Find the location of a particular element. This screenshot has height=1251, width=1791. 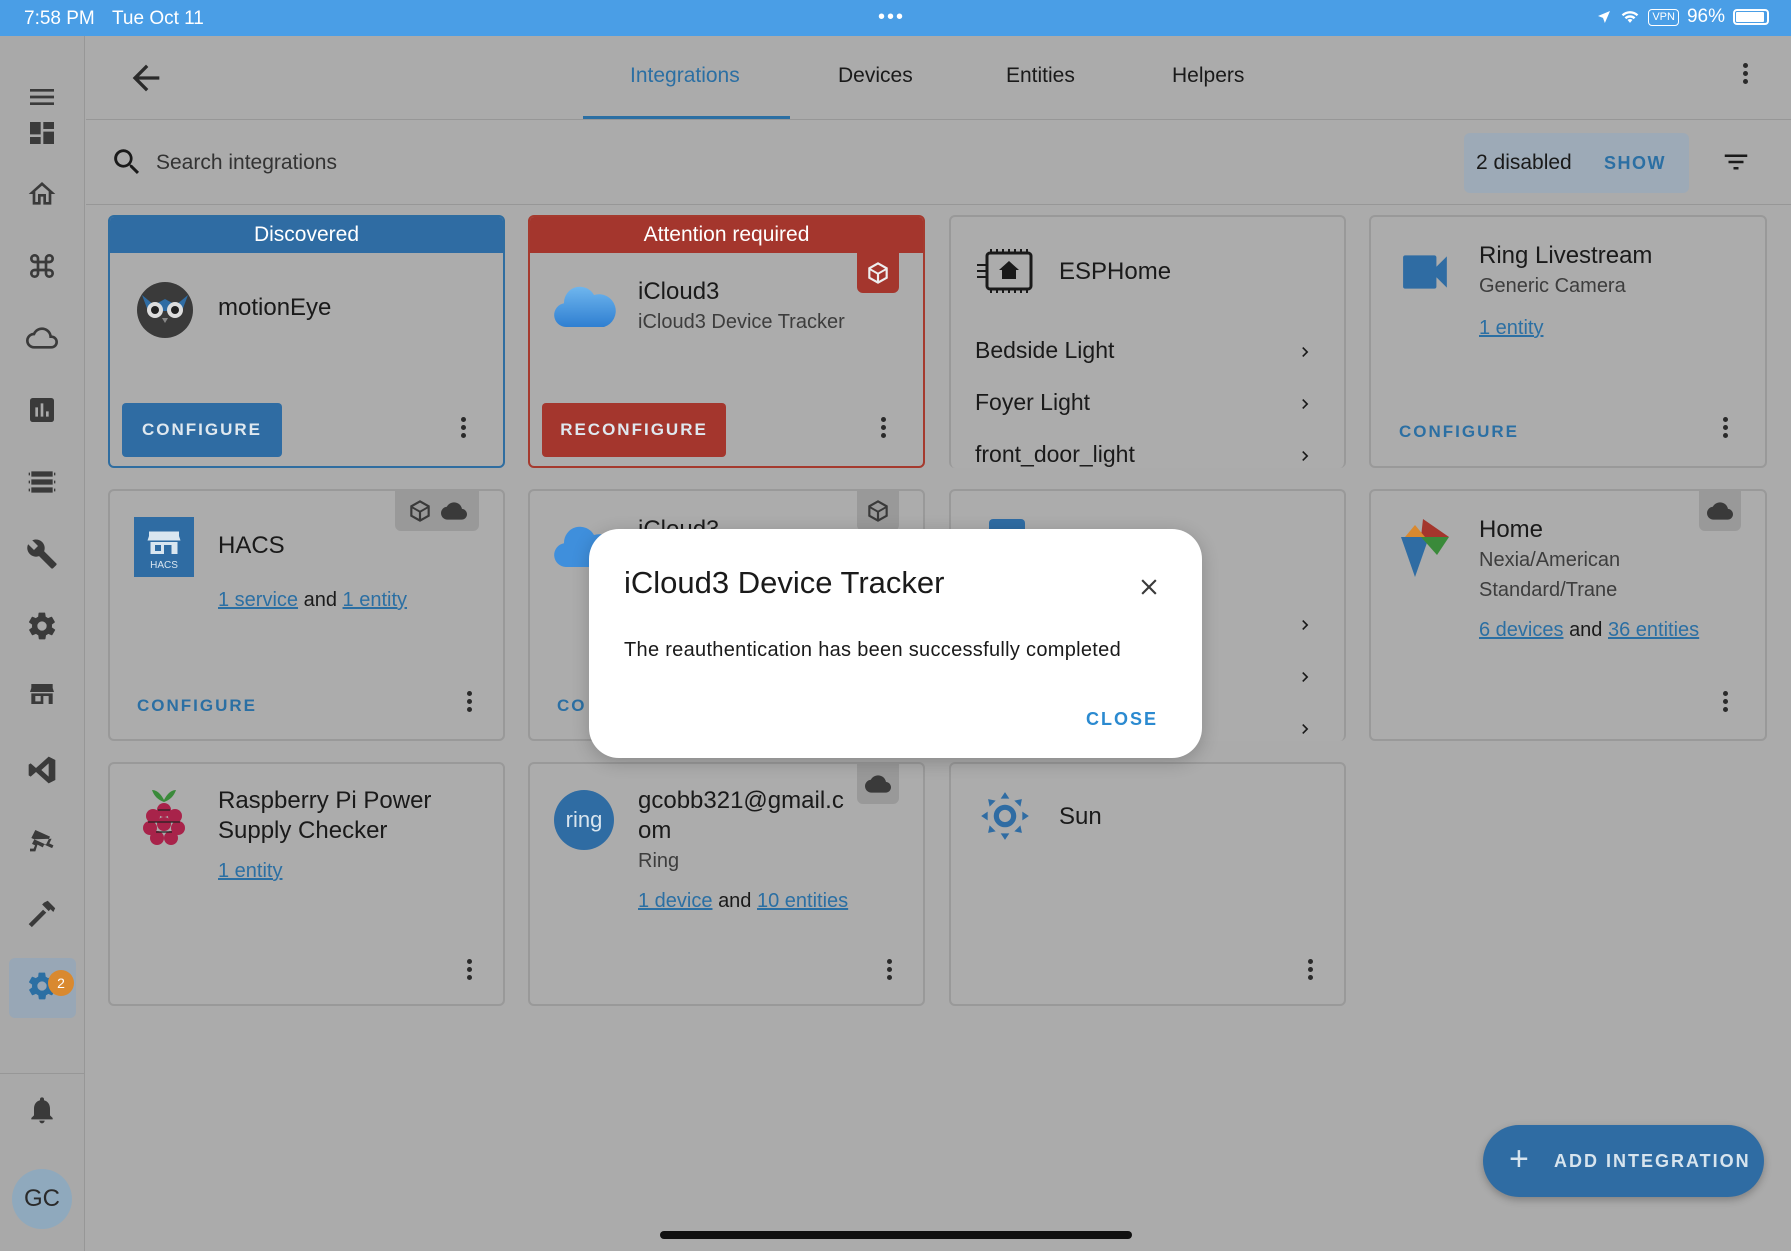

add-integration-button: + ADD INTEGRATION is located at coordinates (1623, 1161).